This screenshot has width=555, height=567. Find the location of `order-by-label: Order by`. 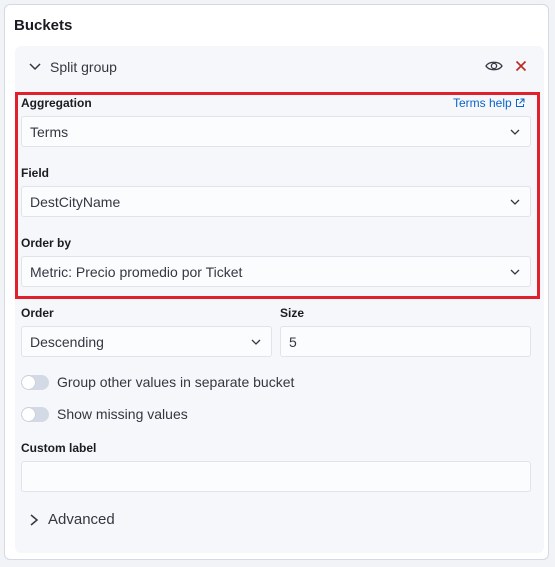

order-by-label: Order by is located at coordinates (46, 243).